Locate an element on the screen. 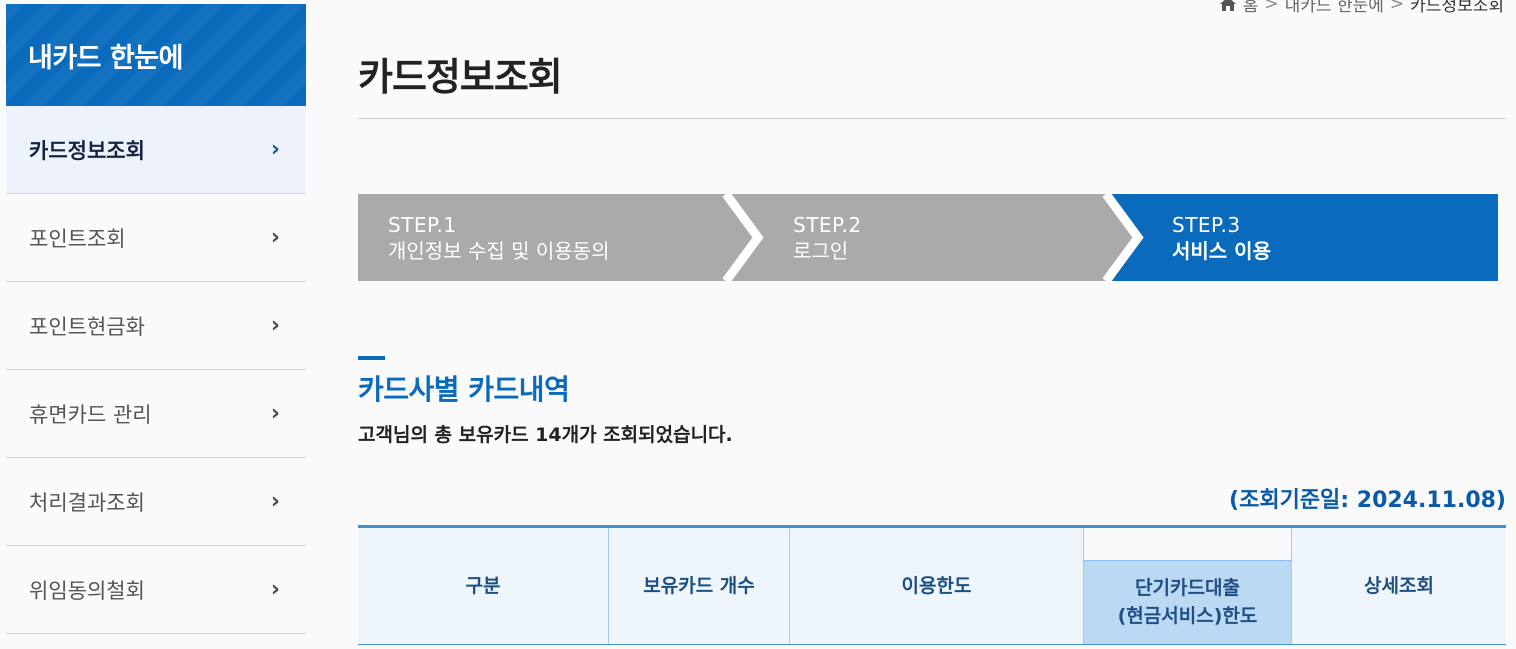 The image size is (1516, 649). sidebar-item-label: 처리결과조회 is located at coordinates (87, 502).